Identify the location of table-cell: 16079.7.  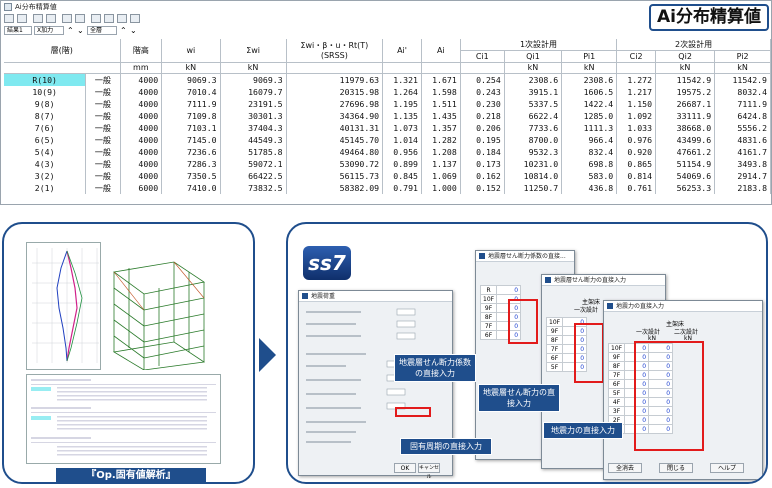
(253, 92).